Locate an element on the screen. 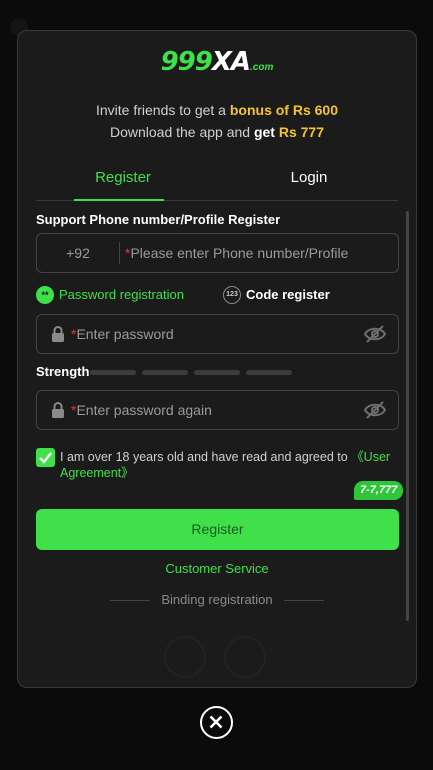 Image resolution: width=433 pixels, height=770 pixels. customer-service-link: Customer Service is located at coordinates (217, 568).